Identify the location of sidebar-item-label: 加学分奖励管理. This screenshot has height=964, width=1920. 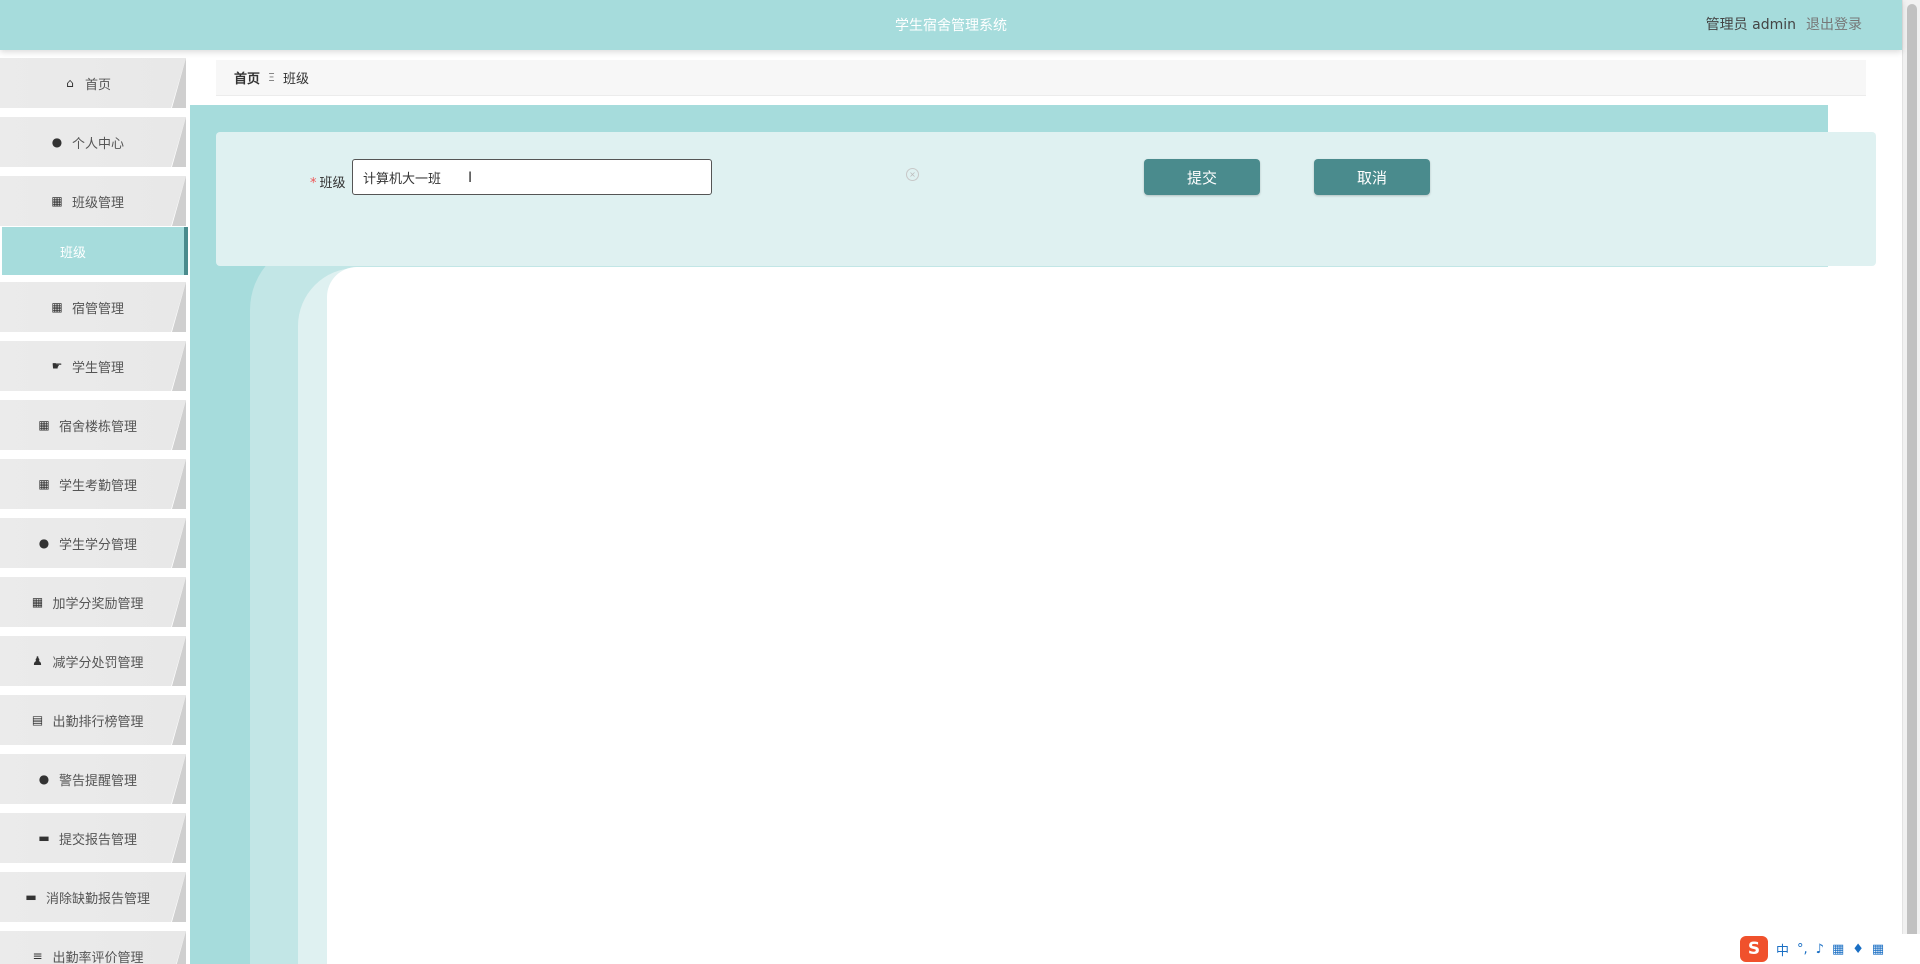
(98, 604).